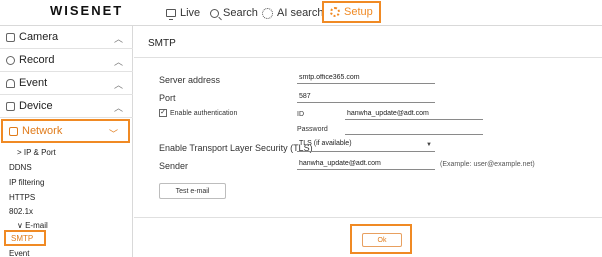 This screenshot has width=602, height=257. I want to click on sender-label: Sender, so click(174, 166).